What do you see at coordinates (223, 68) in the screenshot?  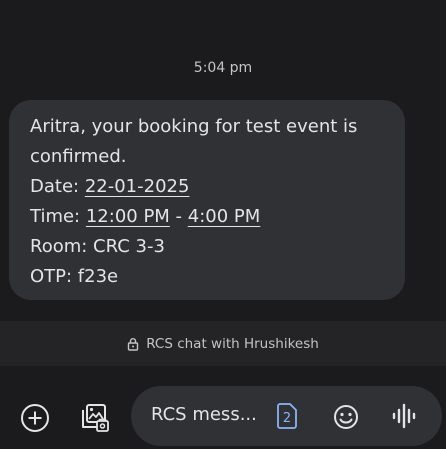 I see `timestamp: 5:04 pm` at bounding box center [223, 68].